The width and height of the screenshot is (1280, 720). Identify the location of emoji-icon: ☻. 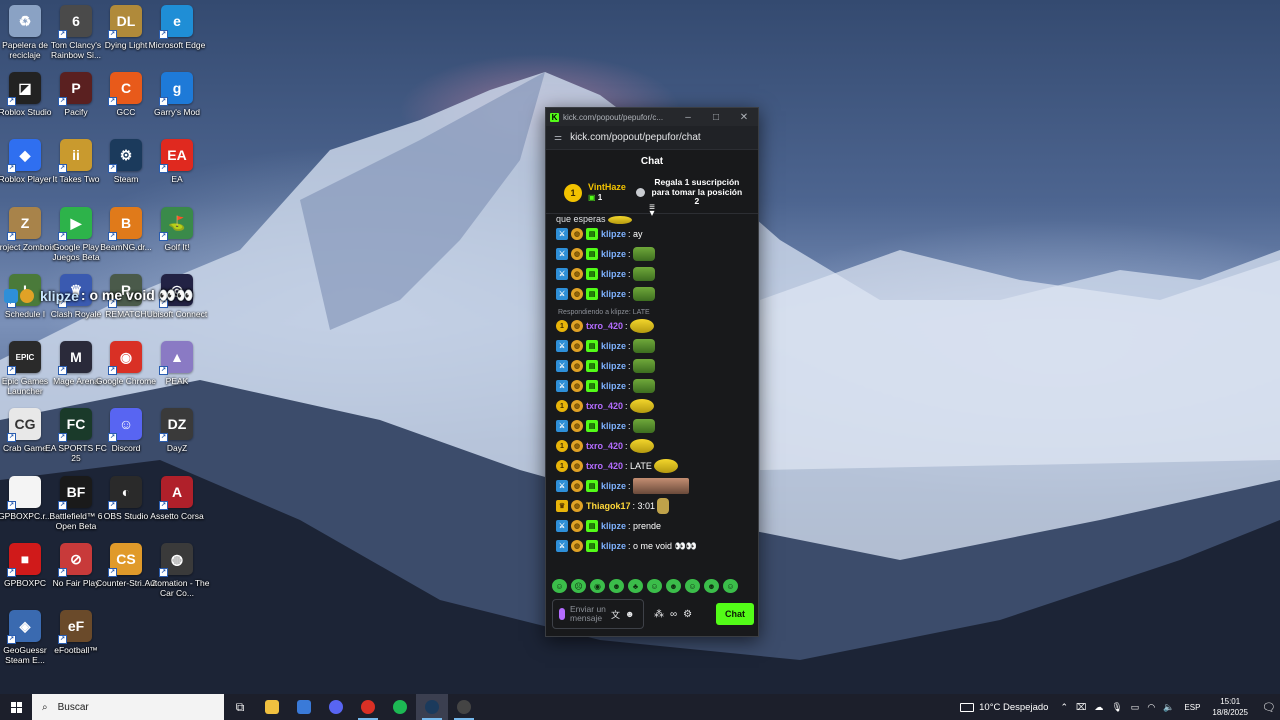
(629, 614).